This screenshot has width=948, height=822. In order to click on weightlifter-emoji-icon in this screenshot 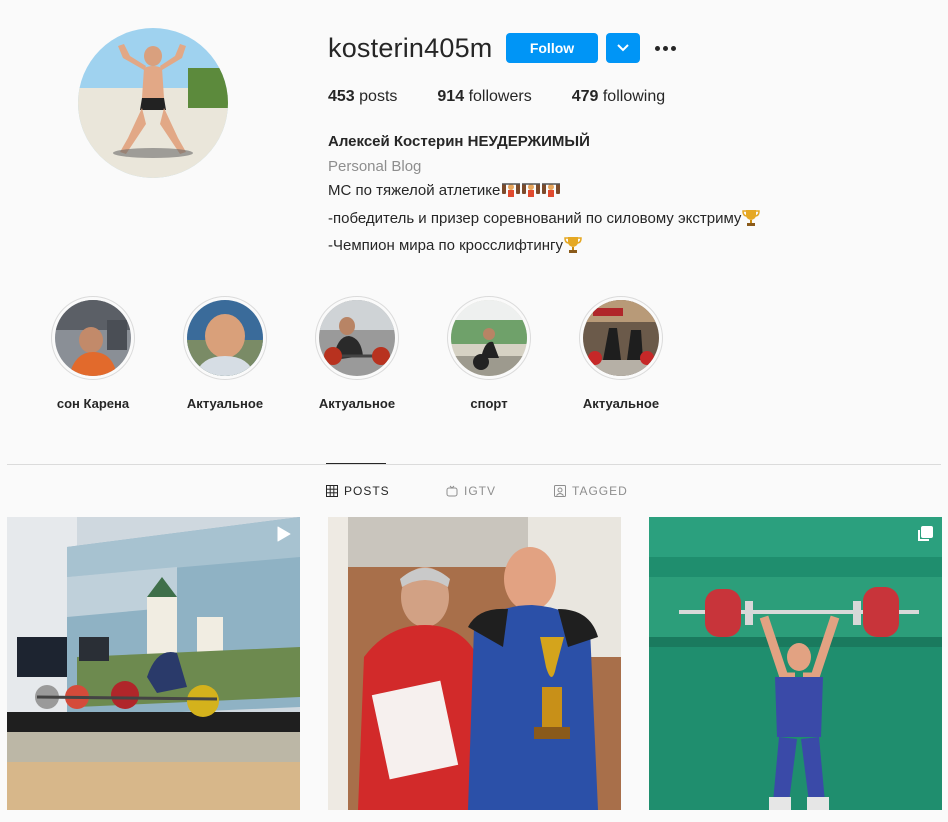, I will do `click(531, 193)`.